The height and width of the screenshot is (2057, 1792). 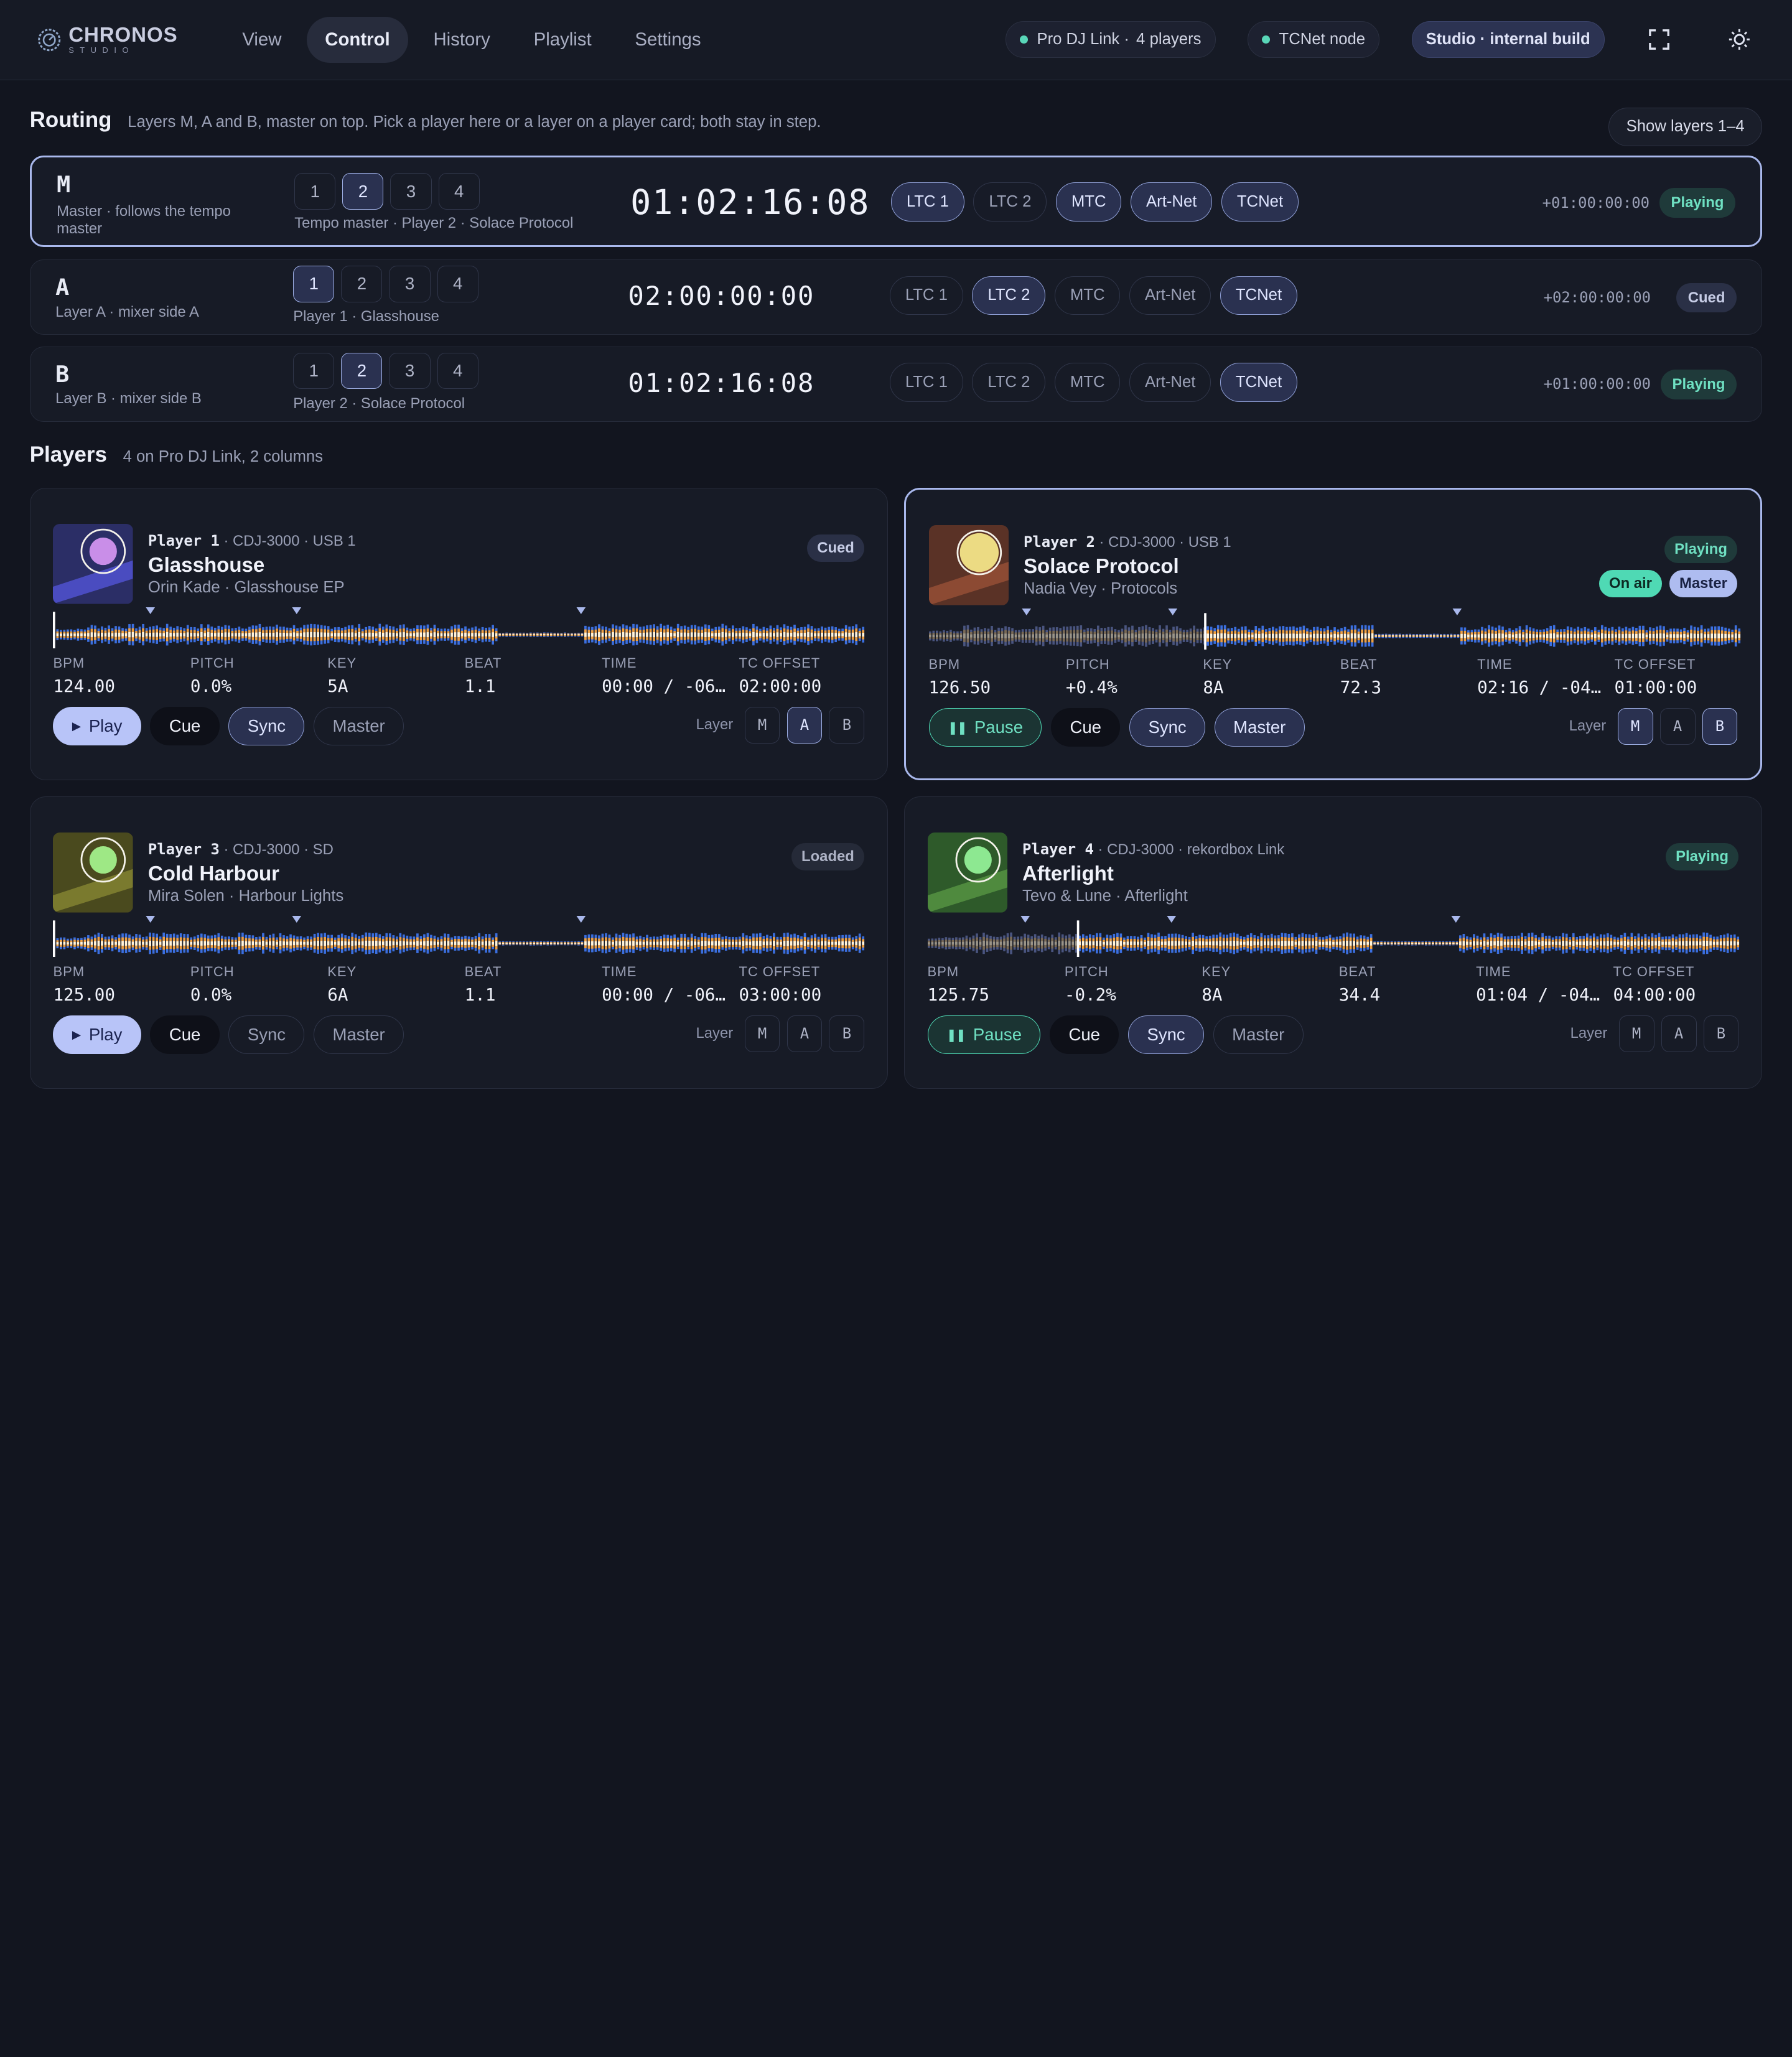 I want to click on pro-dj-link-status: Pro DJ Link · 4 players, so click(x=1110, y=39).